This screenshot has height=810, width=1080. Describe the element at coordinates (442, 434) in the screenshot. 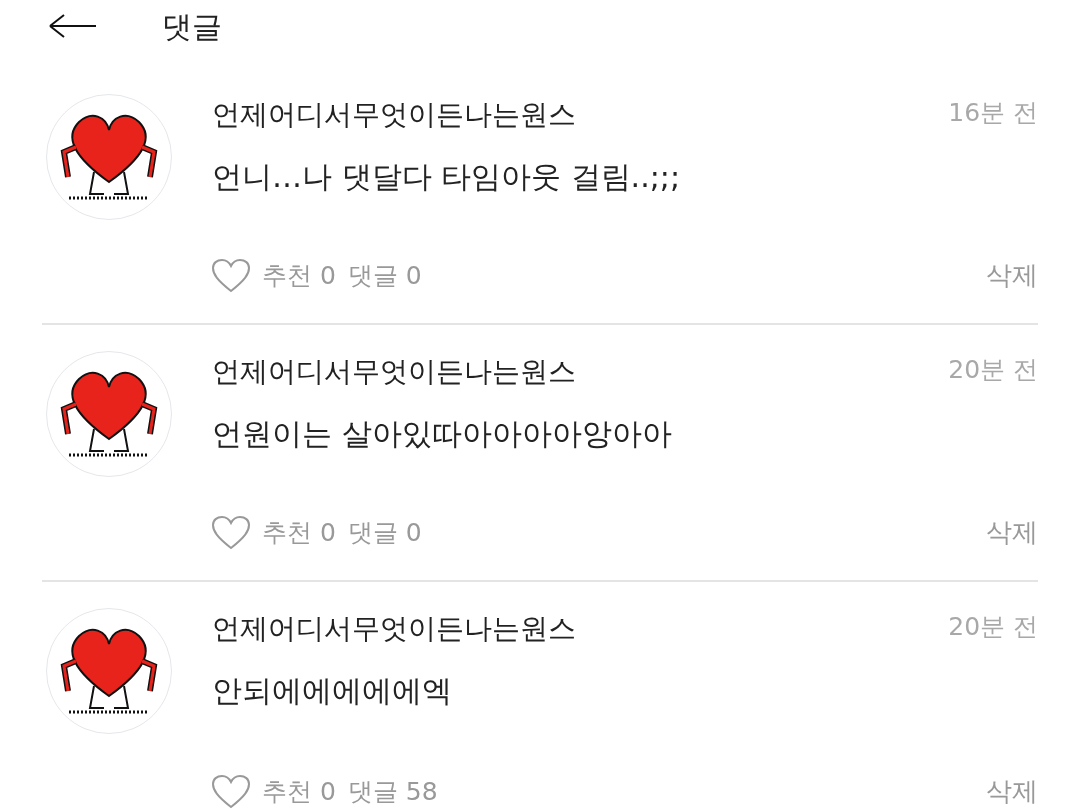

I see `comment-text: 언원이는 살아있따아아아아앙아아` at that location.